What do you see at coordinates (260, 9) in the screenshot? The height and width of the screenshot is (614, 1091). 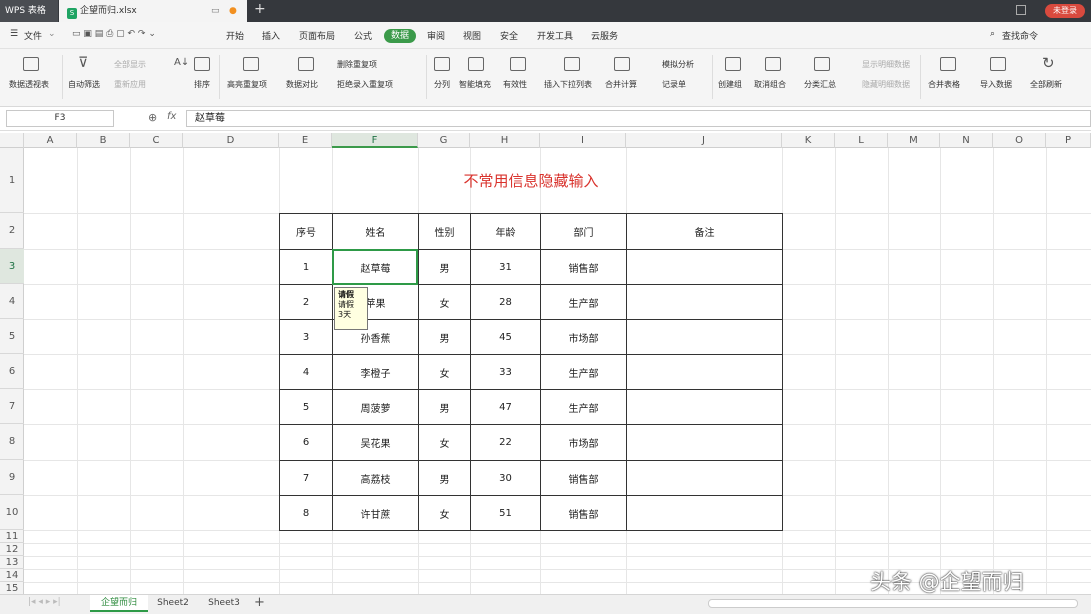 I see `new-tab-icon: +` at bounding box center [260, 9].